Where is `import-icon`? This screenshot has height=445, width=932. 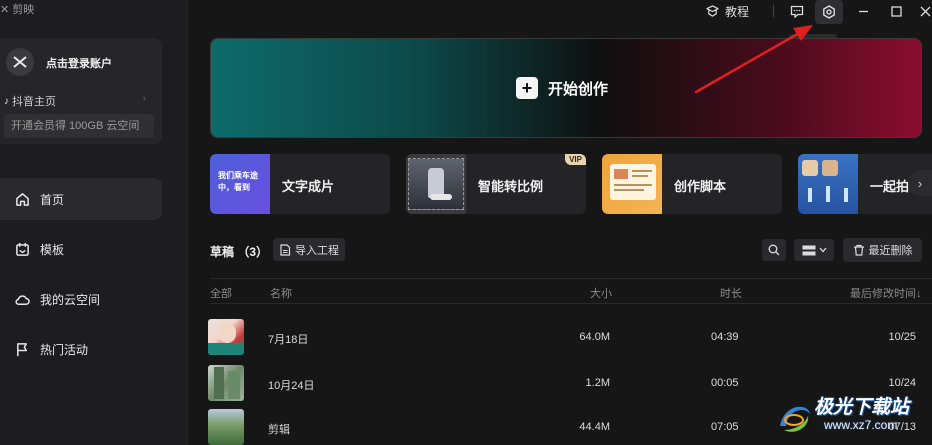
import-icon is located at coordinates (285, 249).